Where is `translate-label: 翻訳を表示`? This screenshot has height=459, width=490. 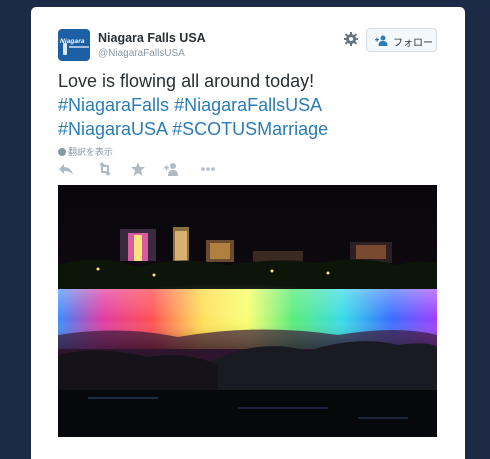 translate-label: 翻訳を表示 is located at coordinates (91, 152).